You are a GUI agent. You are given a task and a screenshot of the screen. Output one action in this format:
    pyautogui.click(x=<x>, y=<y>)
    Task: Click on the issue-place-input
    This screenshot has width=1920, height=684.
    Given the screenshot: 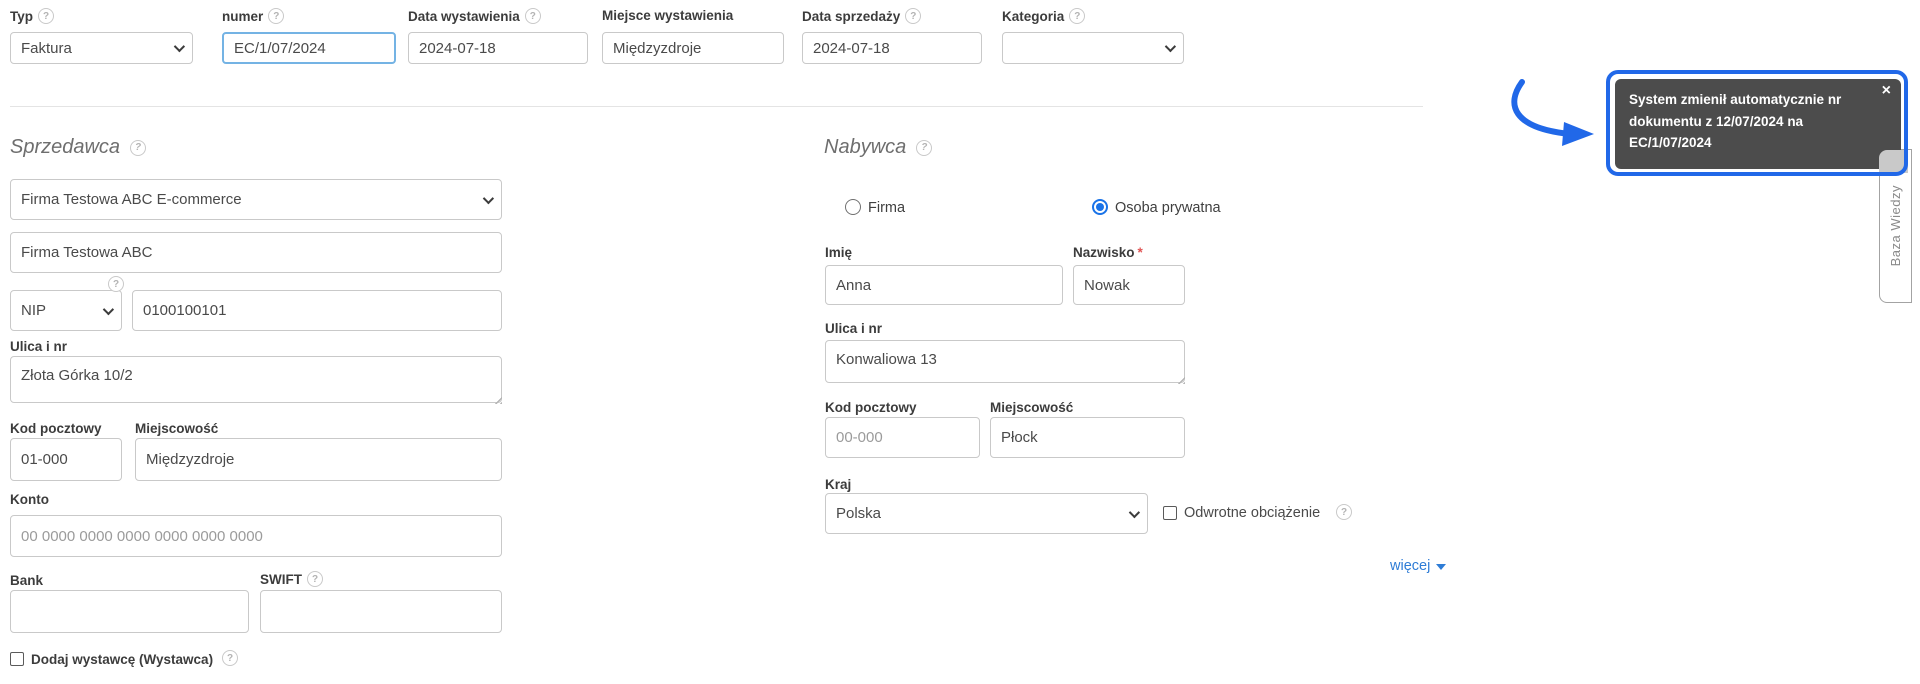 What is the action you would take?
    pyautogui.click(x=693, y=48)
    